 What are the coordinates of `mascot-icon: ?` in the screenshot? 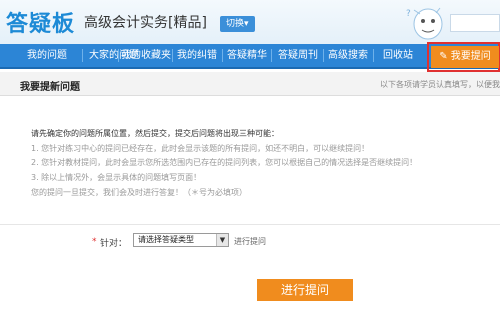 It's located at (424, 23).